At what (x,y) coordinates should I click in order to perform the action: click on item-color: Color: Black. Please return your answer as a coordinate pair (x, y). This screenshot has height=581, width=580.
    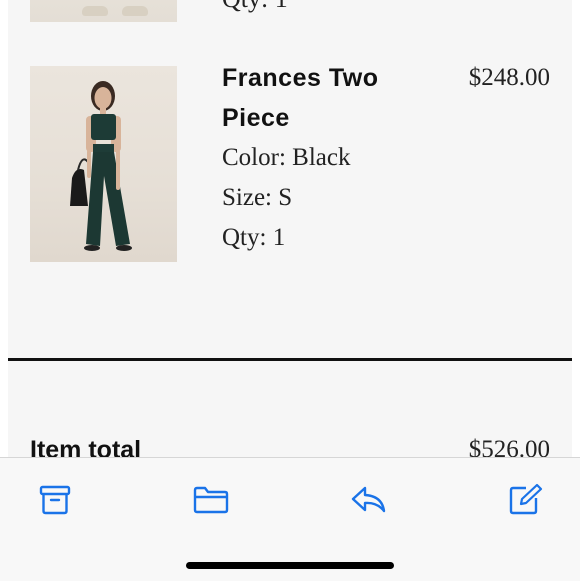
    Looking at the image, I should click on (286, 157).